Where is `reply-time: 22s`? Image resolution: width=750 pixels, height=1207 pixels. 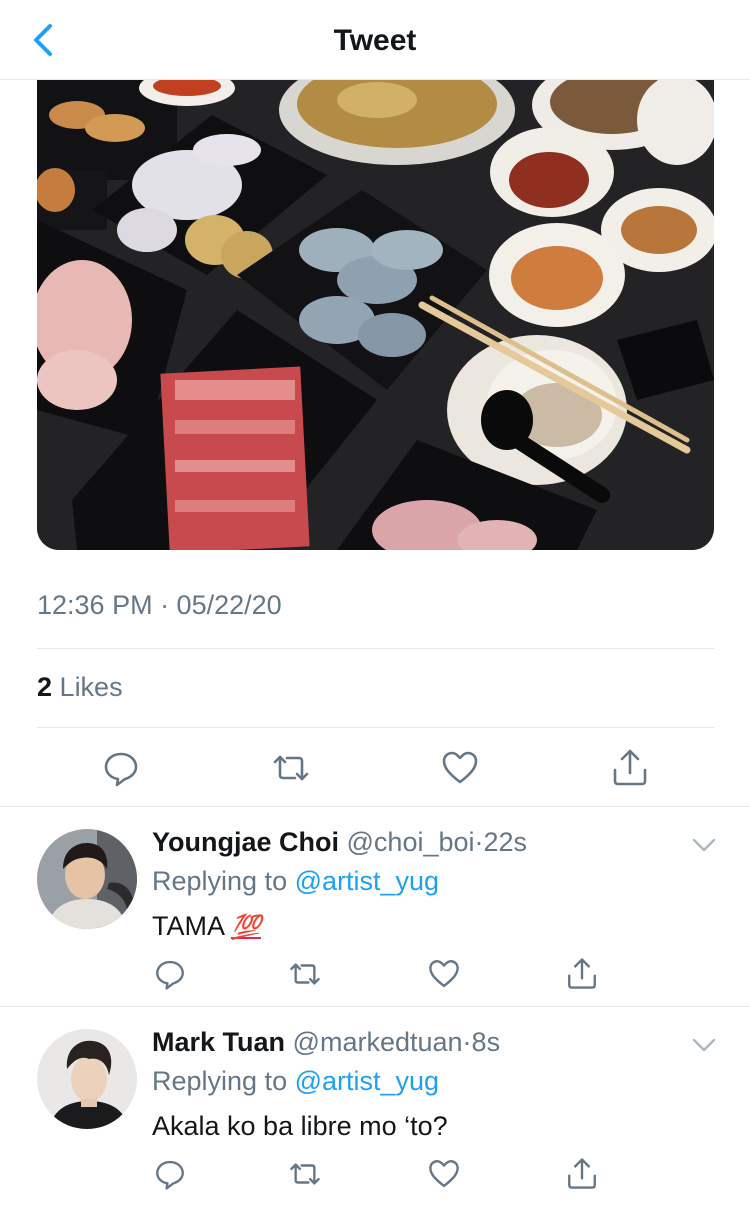 reply-time: 22s is located at coordinates (505, 842).